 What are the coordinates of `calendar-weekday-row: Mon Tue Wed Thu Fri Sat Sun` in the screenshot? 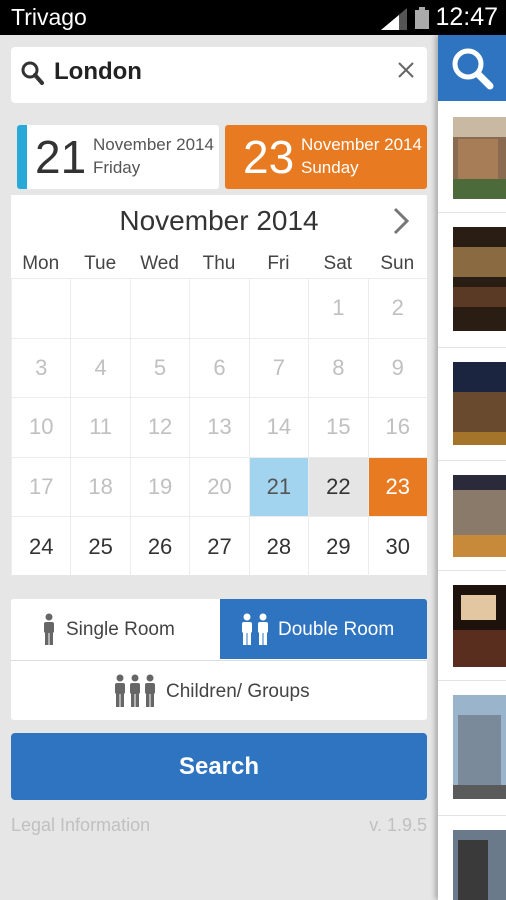 It's located at (219, 266).